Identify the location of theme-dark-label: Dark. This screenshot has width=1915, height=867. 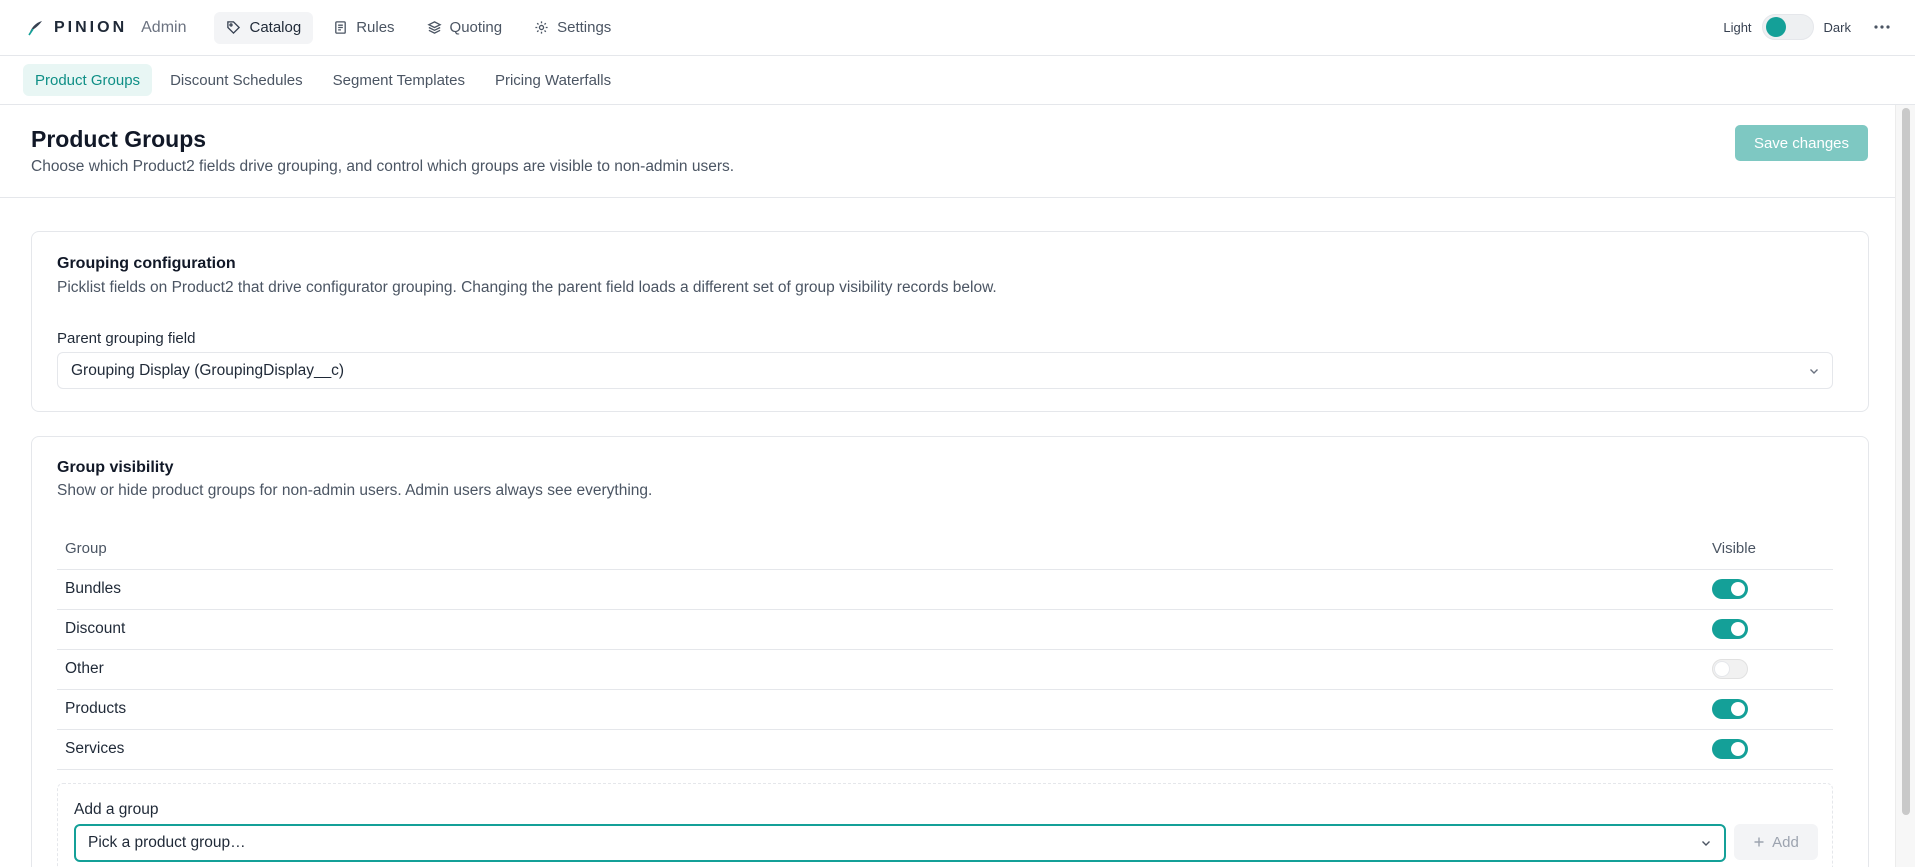
(1837, 27).